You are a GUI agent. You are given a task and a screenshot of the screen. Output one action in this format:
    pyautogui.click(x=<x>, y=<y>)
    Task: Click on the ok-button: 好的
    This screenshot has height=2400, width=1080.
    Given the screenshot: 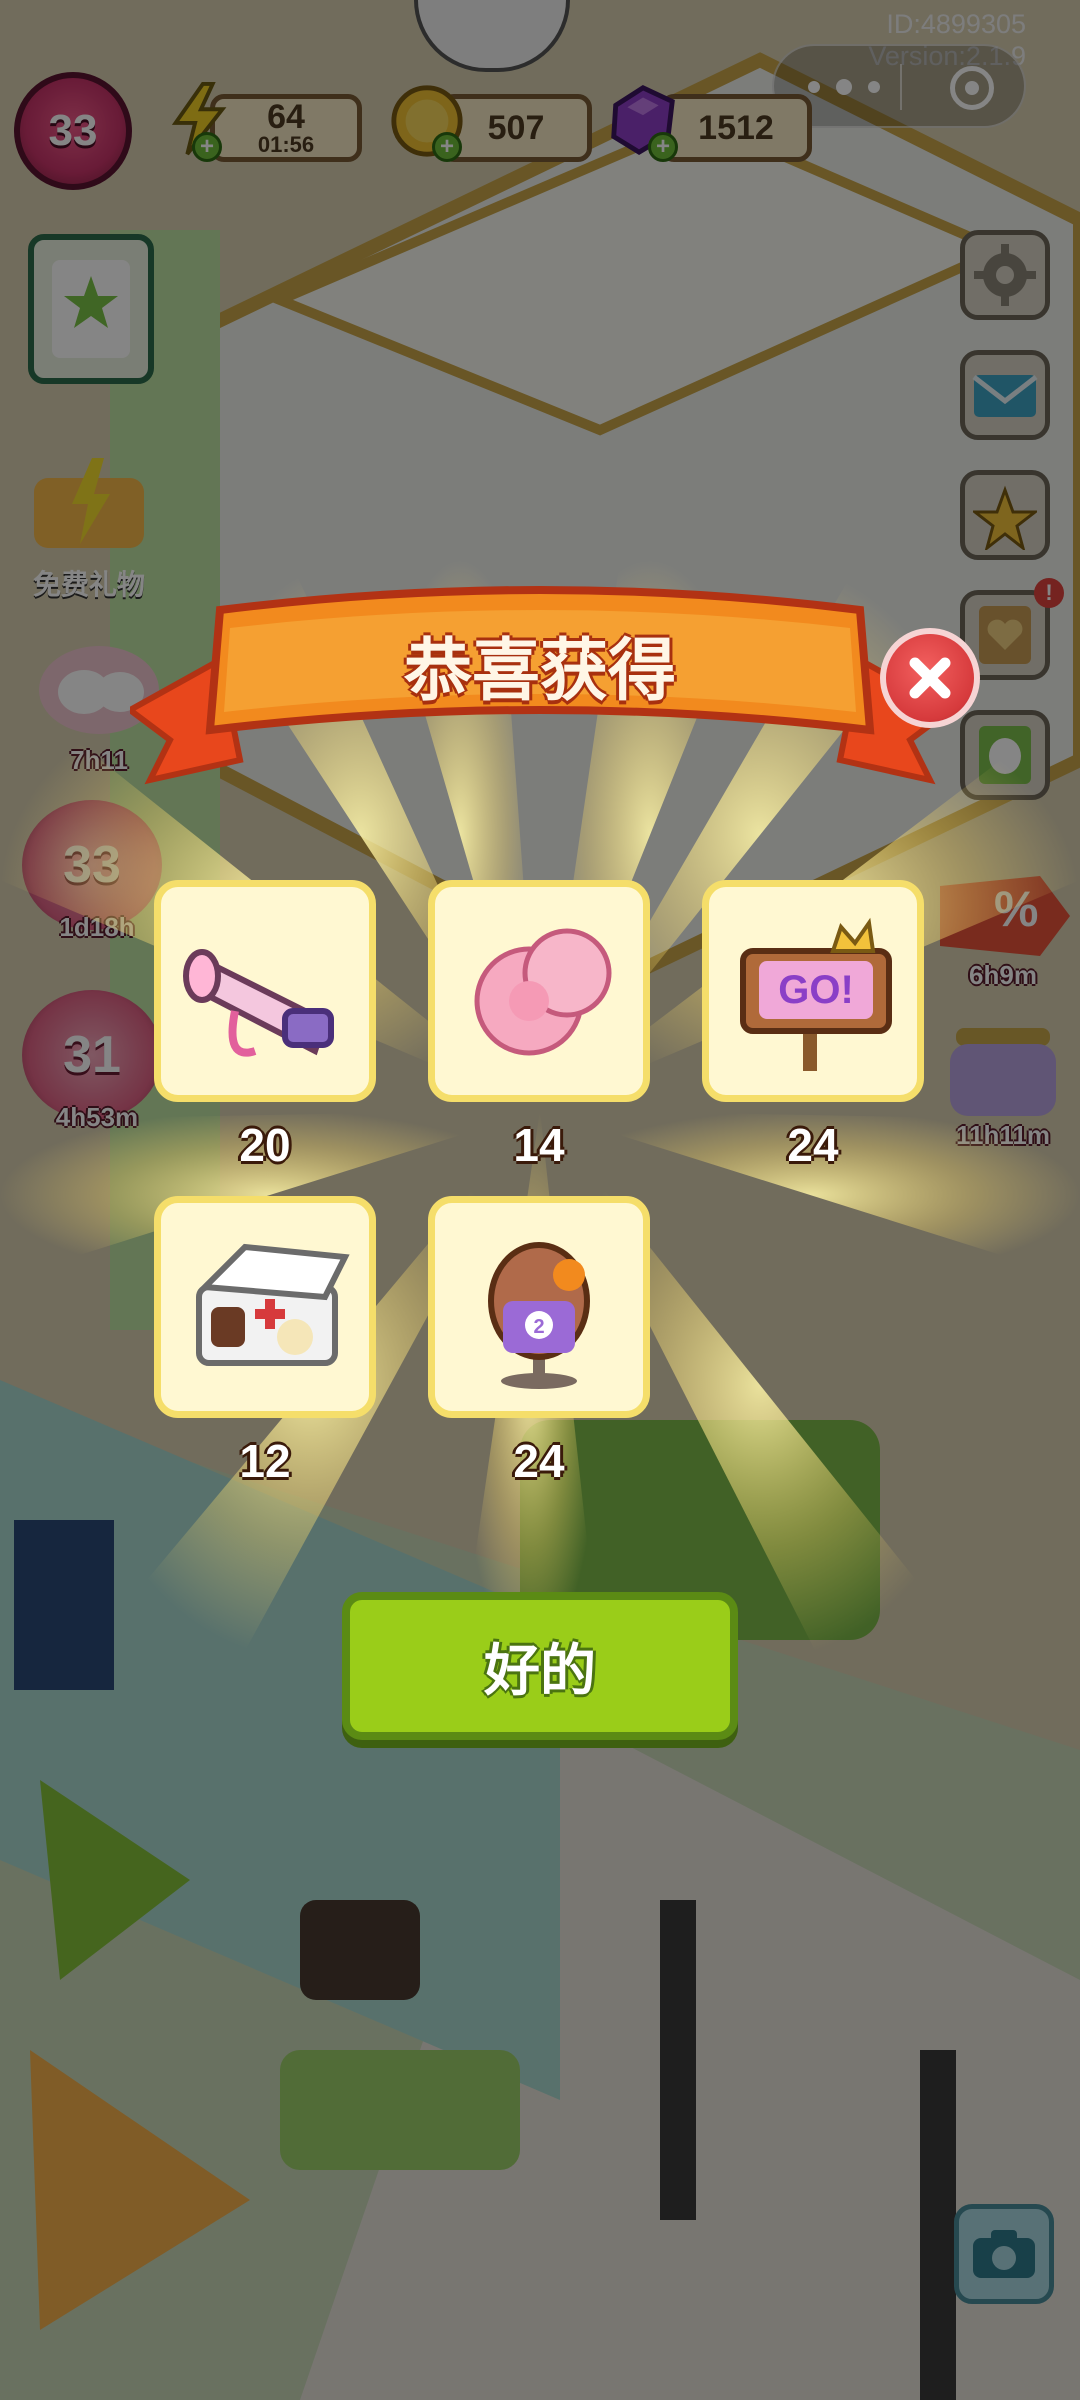 What is the action you would take?
    pyautogui.click(x=540, y=1666)
    